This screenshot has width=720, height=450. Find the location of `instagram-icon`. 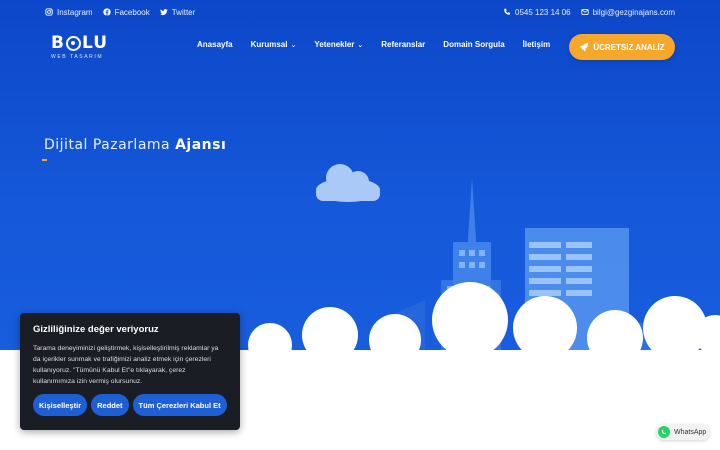

instagram-icon is located at coordinates (49, 12).